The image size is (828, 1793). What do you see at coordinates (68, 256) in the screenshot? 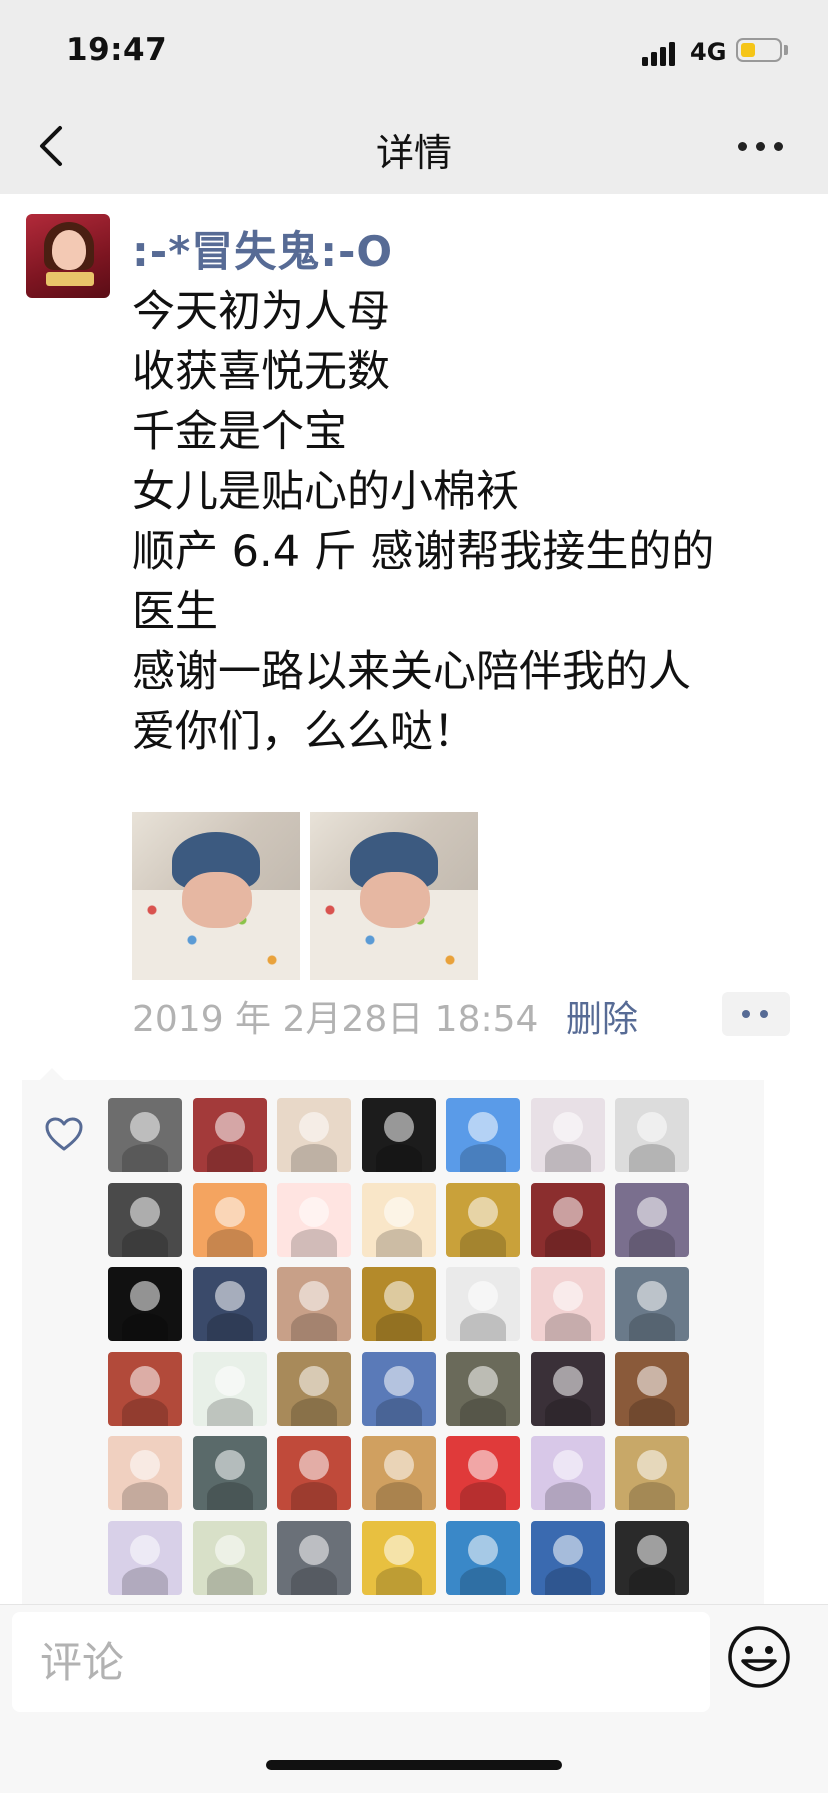
I see `author-avatar` at bounding box center [68, 256].